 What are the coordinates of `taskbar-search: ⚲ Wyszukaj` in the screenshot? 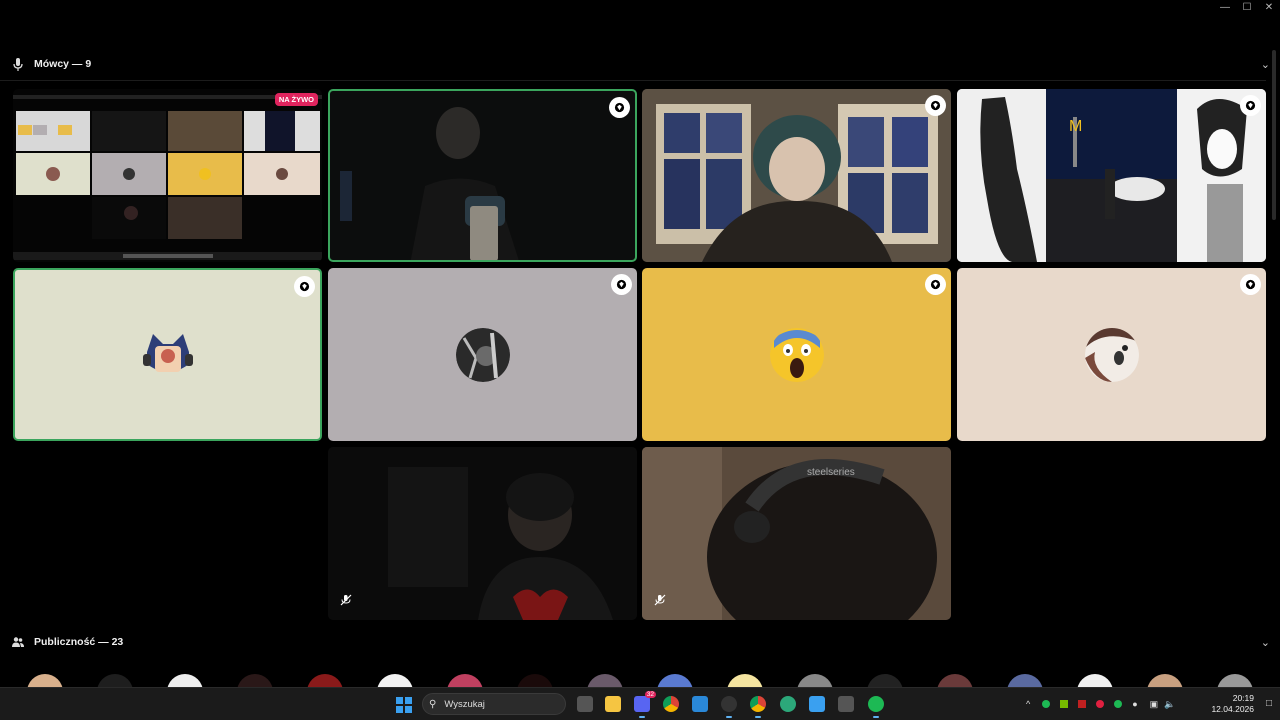 It's located at (494, 704).